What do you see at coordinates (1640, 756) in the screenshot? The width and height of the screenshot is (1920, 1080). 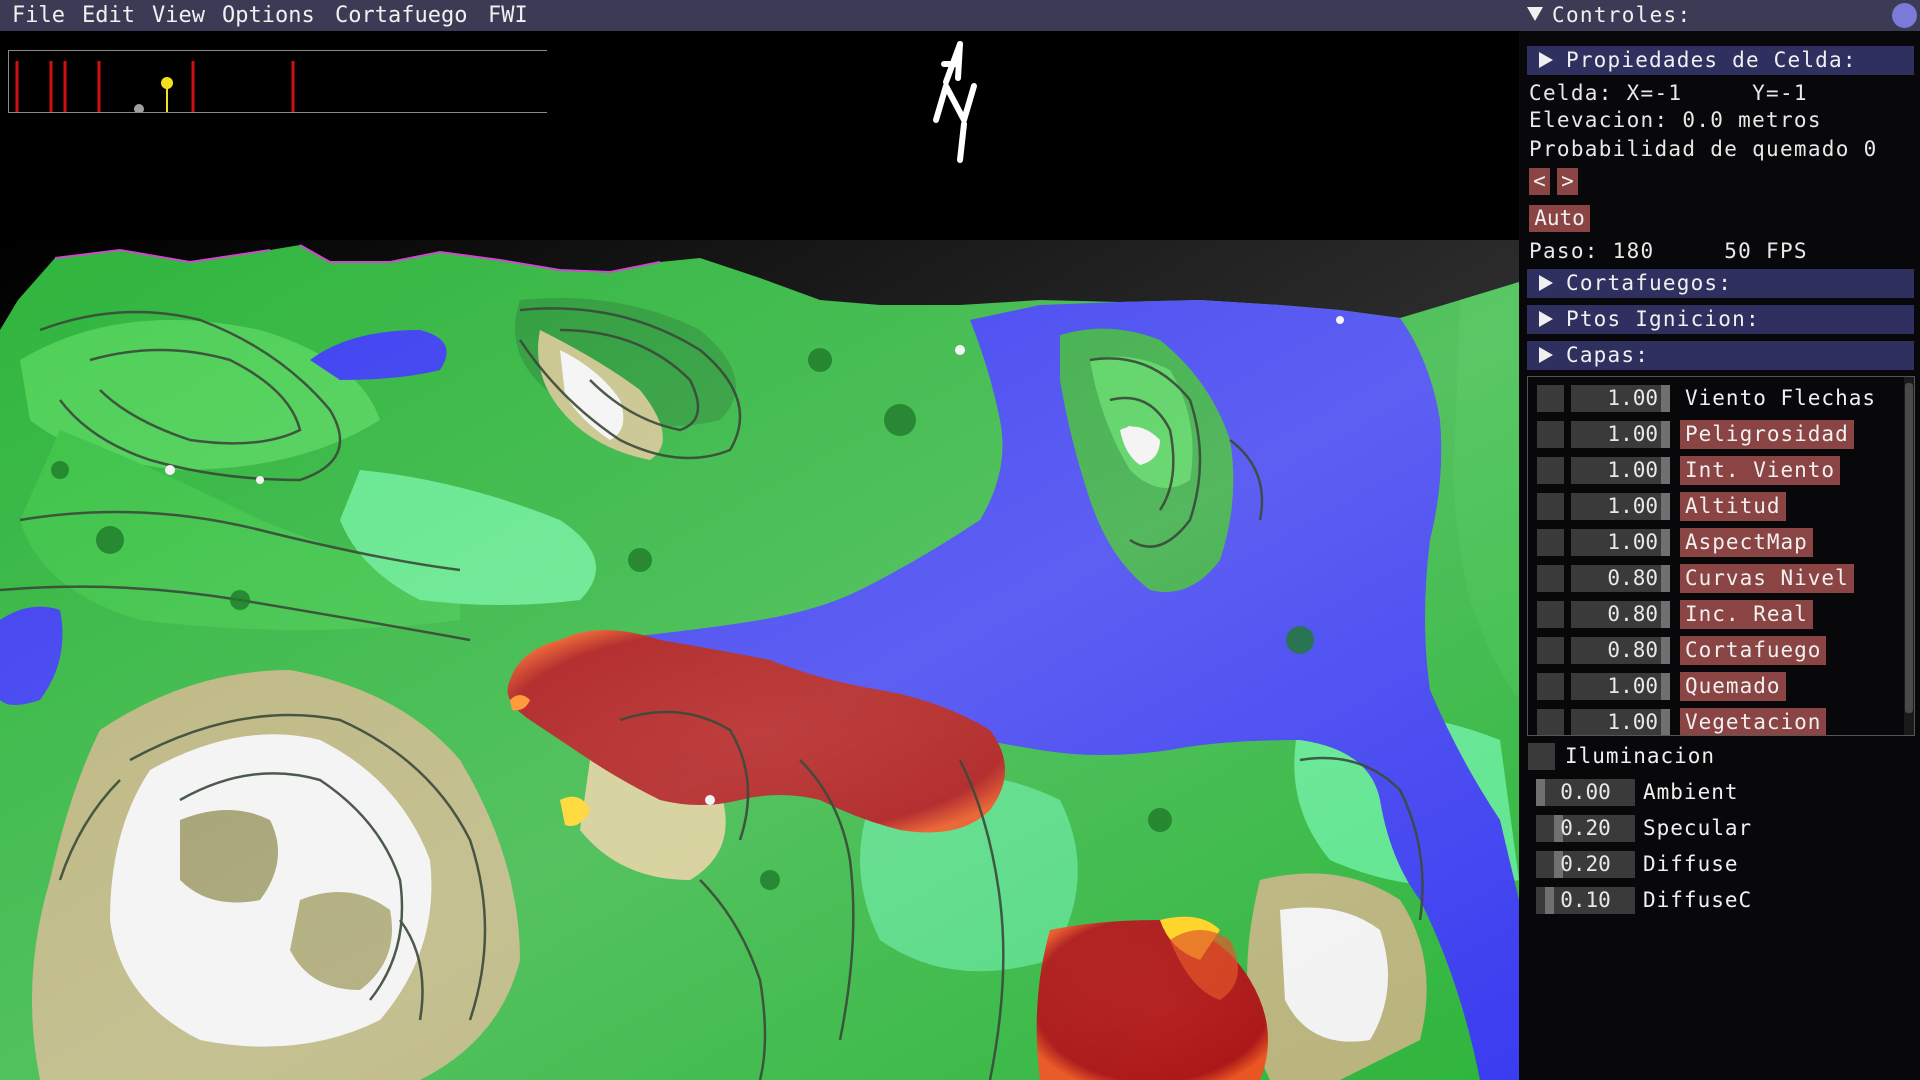 I see `lighting-label: Iluminacion` at bounding box center [1640, 756].